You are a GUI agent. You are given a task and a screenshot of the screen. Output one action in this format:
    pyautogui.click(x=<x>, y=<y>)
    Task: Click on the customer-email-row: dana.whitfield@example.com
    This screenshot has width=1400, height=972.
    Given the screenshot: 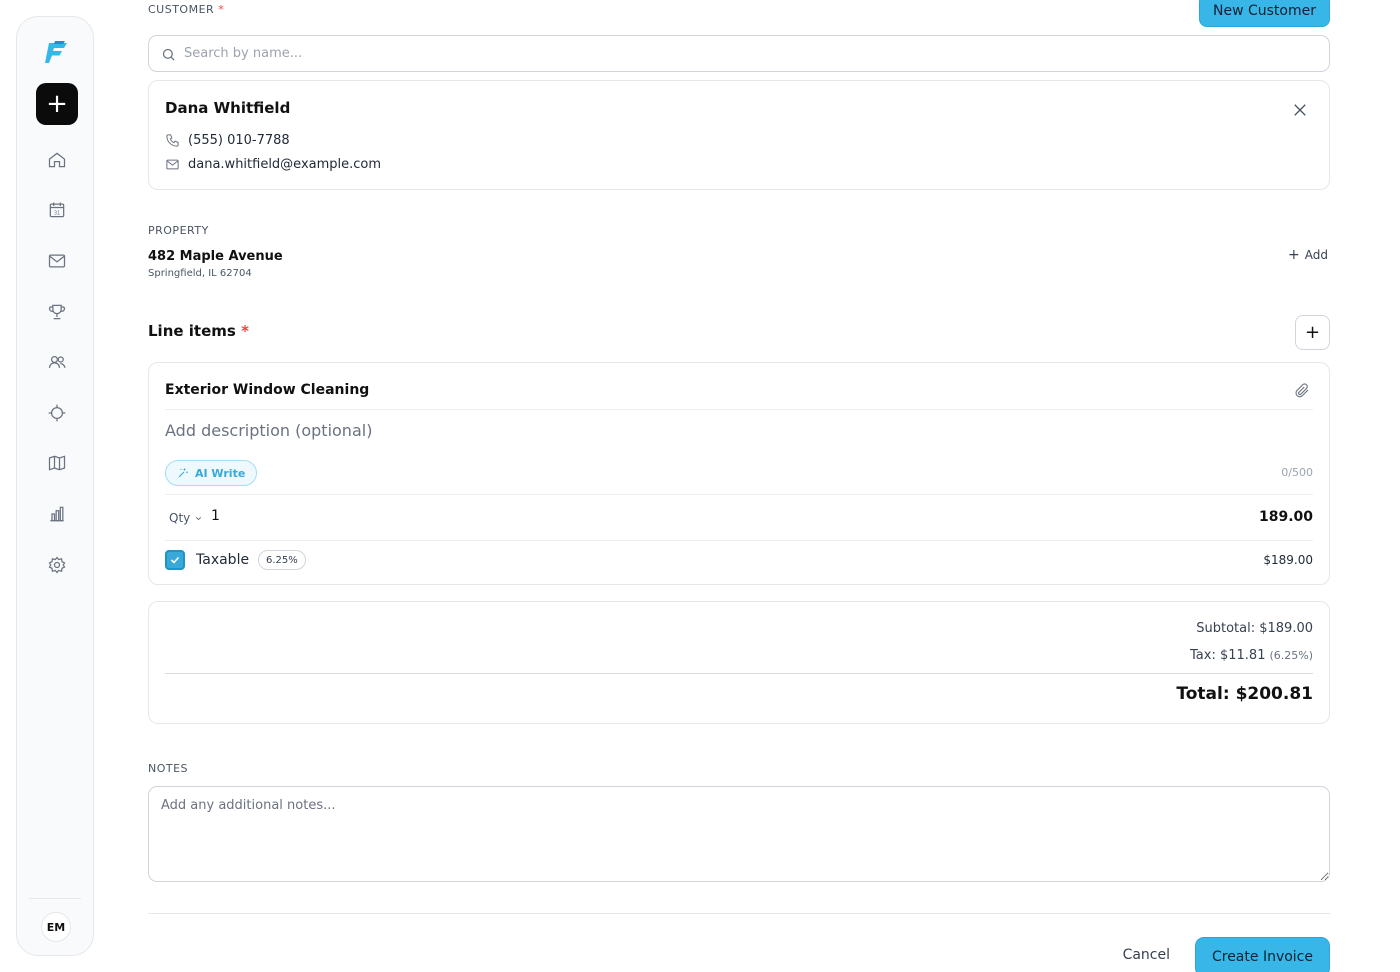 What is the action you would take?
    pyautogui.click(x=273, y=164)
    